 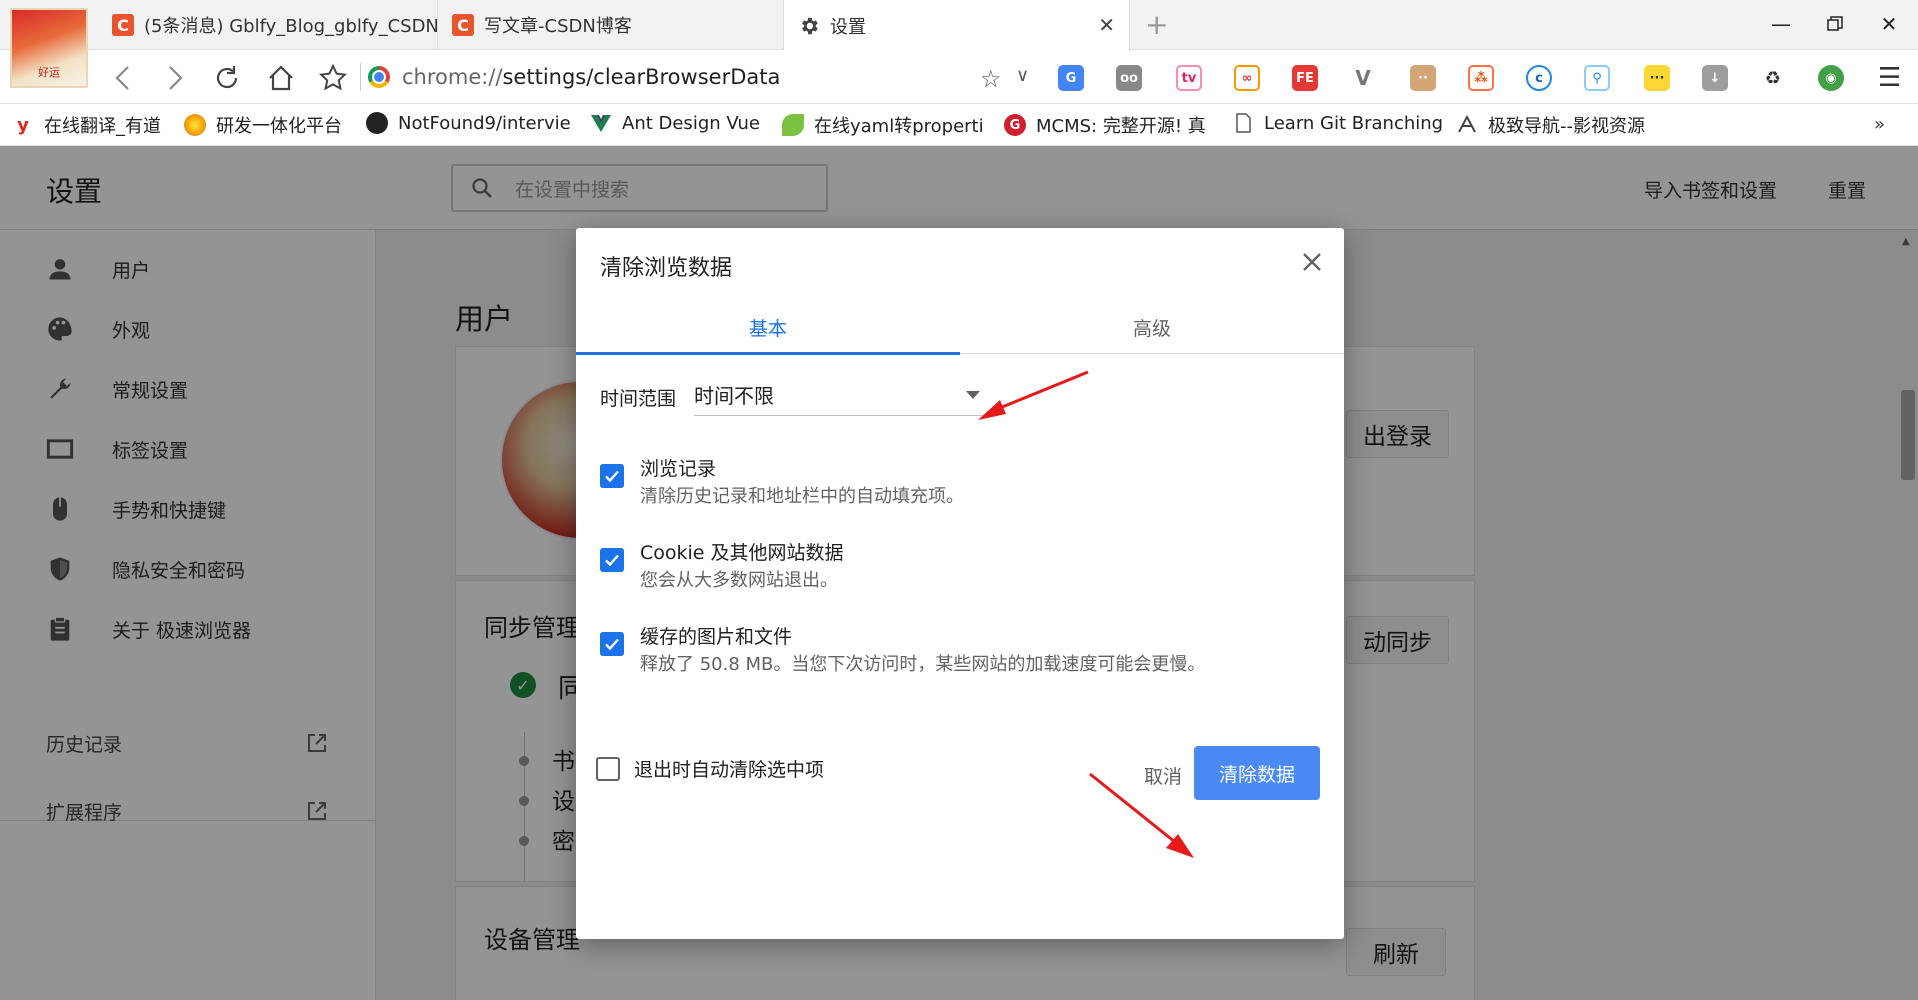 What do you see at coordinates (1022, 75) in the screenshot?
I see `chevron-down-icon: ∨` at bounding box center [1022, 75].